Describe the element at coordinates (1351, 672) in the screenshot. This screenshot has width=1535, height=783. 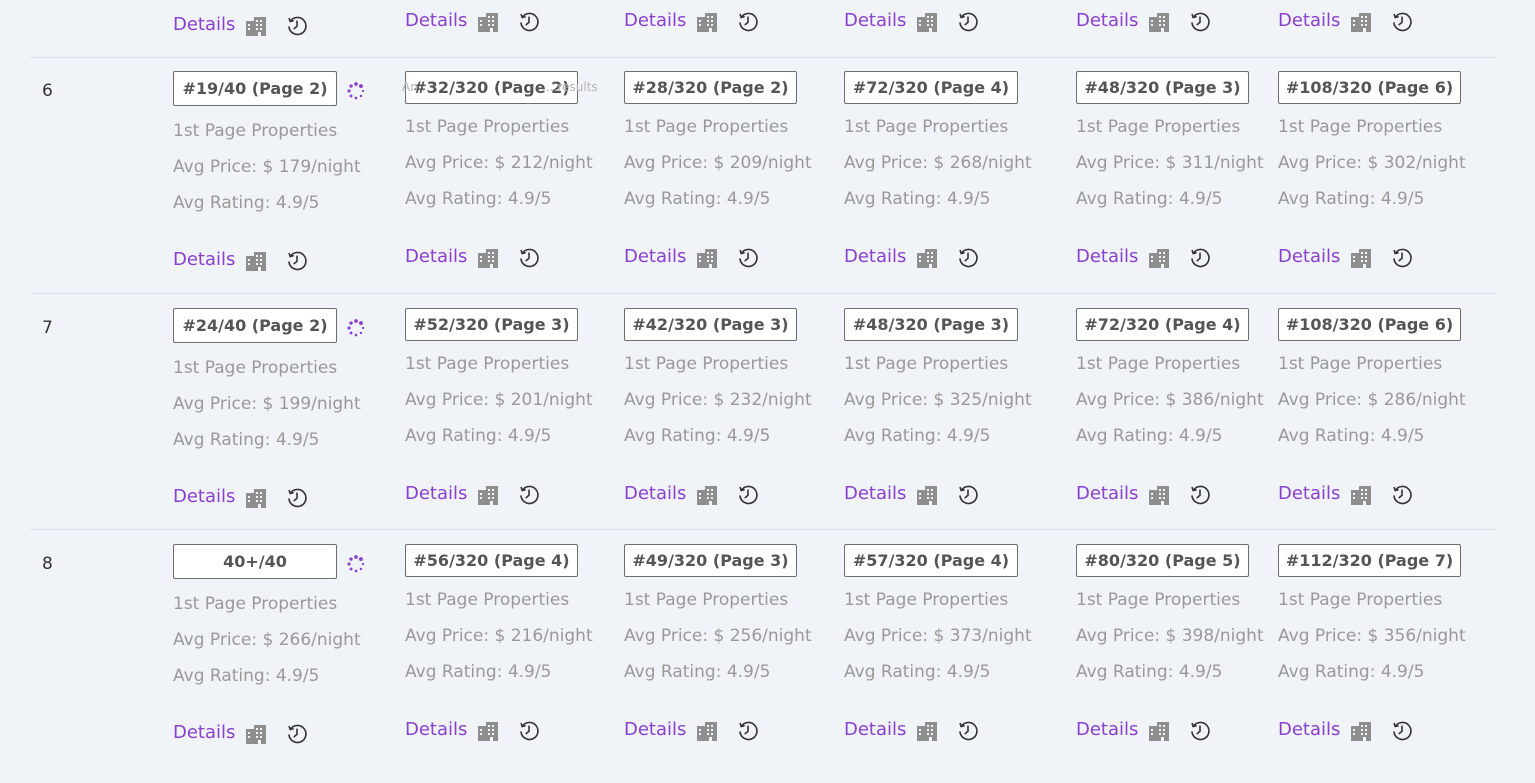
I see `avg-rating: Avg Rating: 4.9/5` at that location.